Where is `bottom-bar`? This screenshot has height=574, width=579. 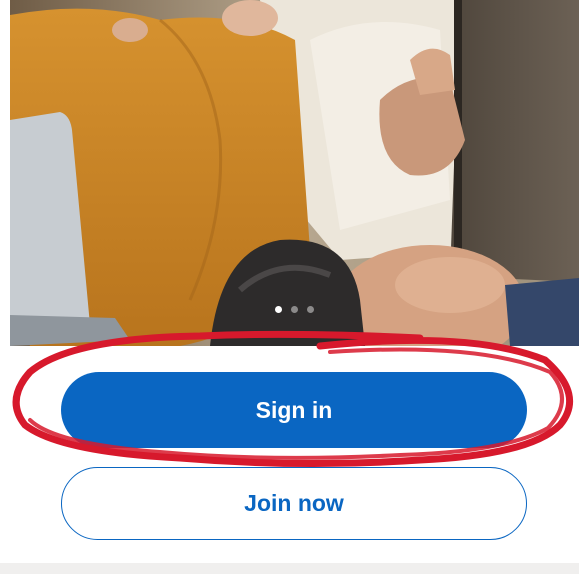
bottom-bar is located at coordinates (289, 568).